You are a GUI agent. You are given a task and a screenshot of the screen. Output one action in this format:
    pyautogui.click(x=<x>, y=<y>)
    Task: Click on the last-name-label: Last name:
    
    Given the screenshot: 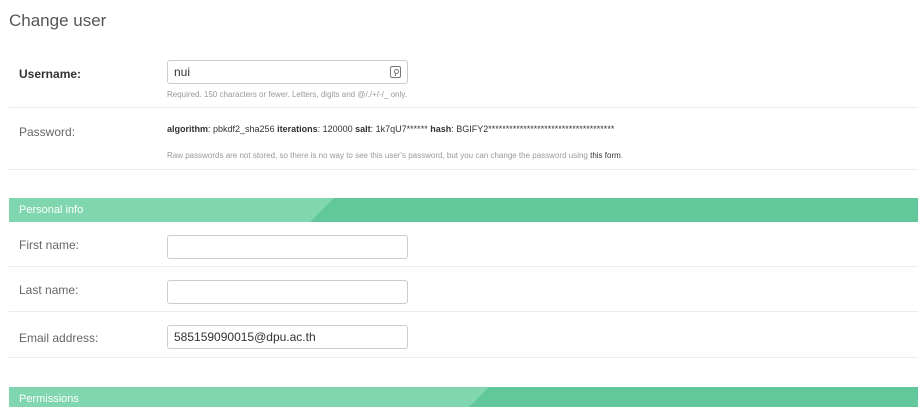 What is the action you would take?
    pyautogui.click(x=49, y=290)
    